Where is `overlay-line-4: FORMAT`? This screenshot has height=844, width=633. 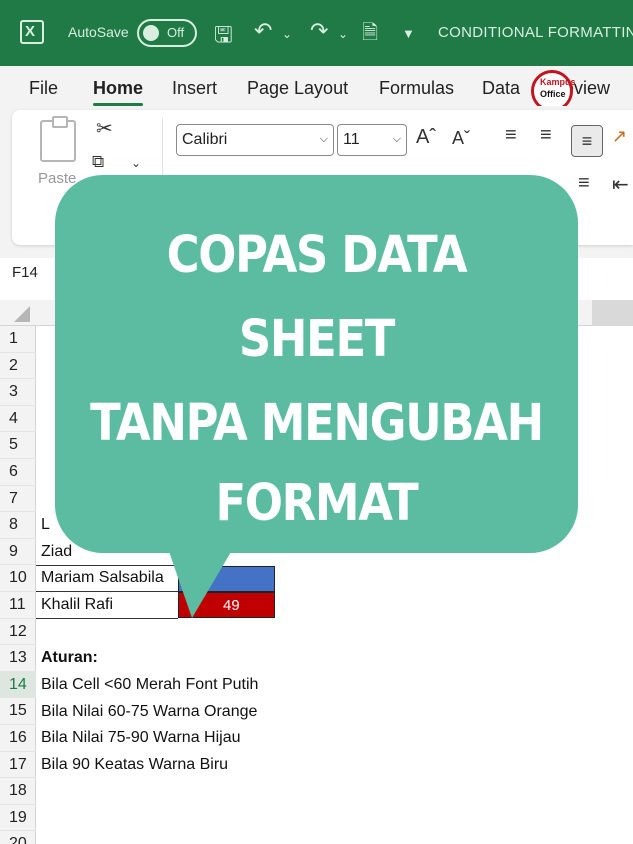 overlay-line-4: FORMAT is located at coordinates (317, 503).